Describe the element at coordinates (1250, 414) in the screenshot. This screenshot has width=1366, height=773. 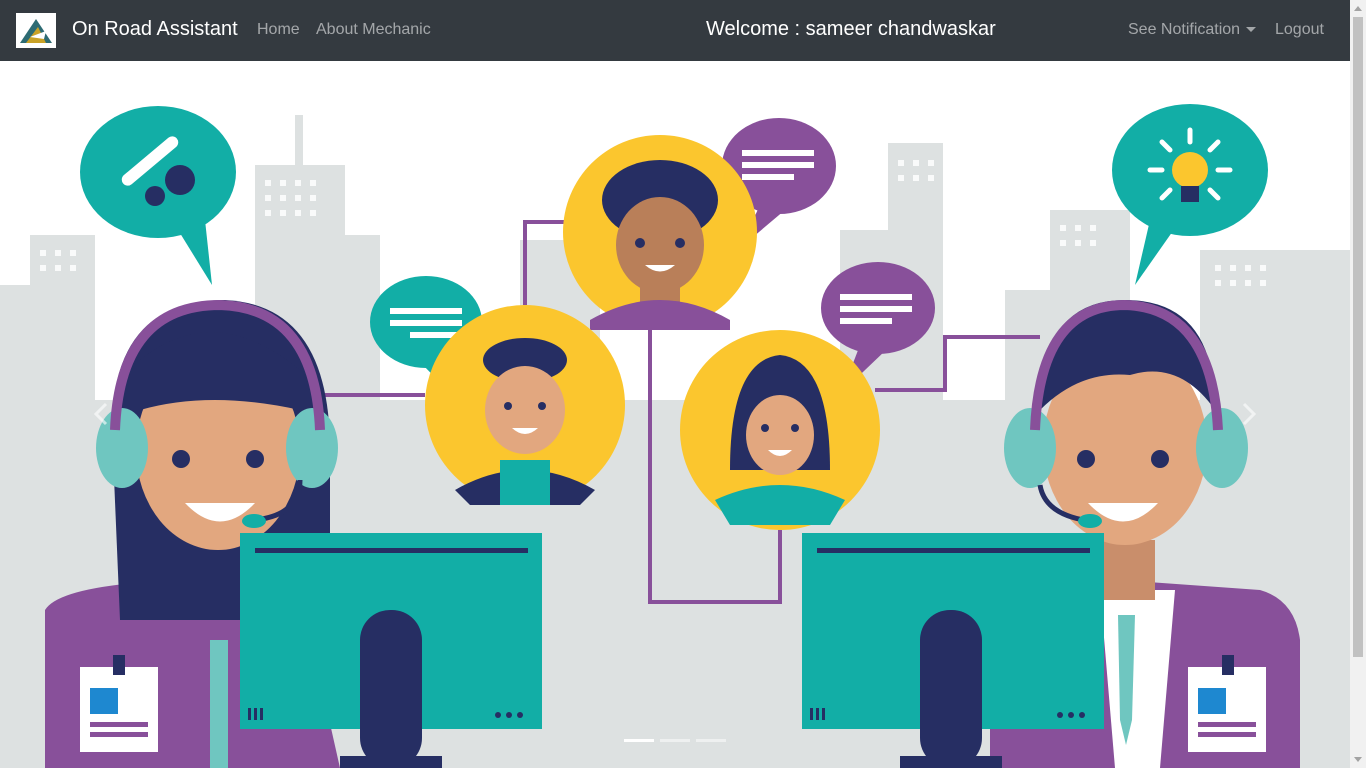
I see `carousel-next-control` at that location.